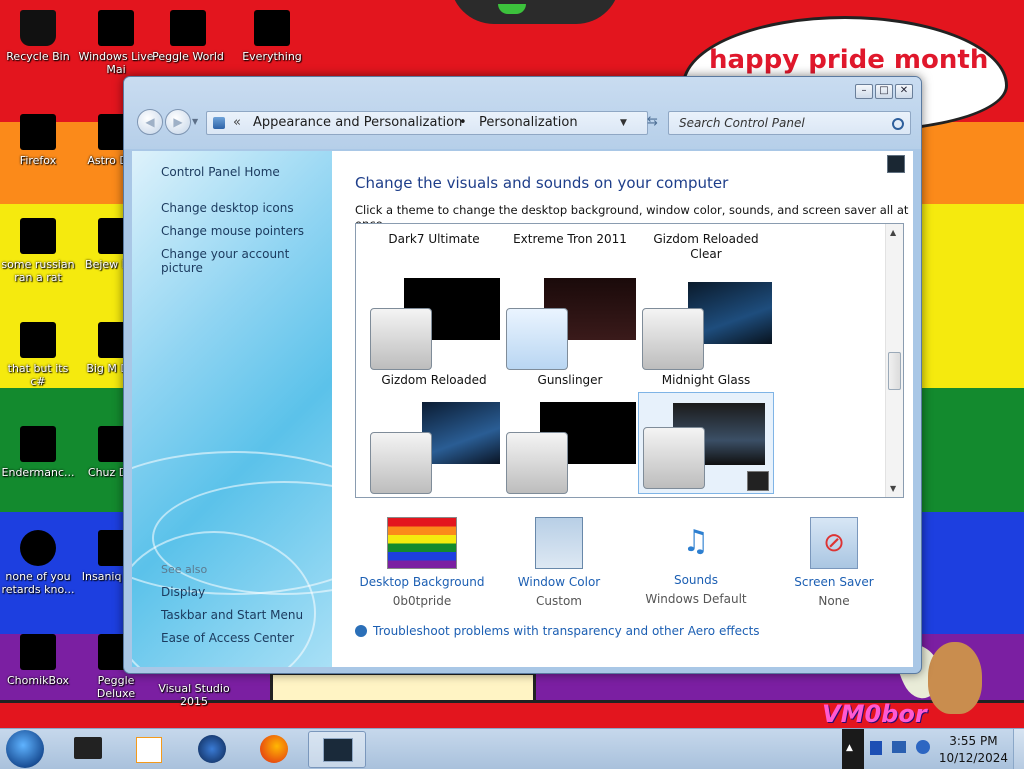 The width and height of the screenshot is (1024, 769). Describe the element at coordinates (1018, 749) in the screenshot. I see `show-desktop-button` at that location.